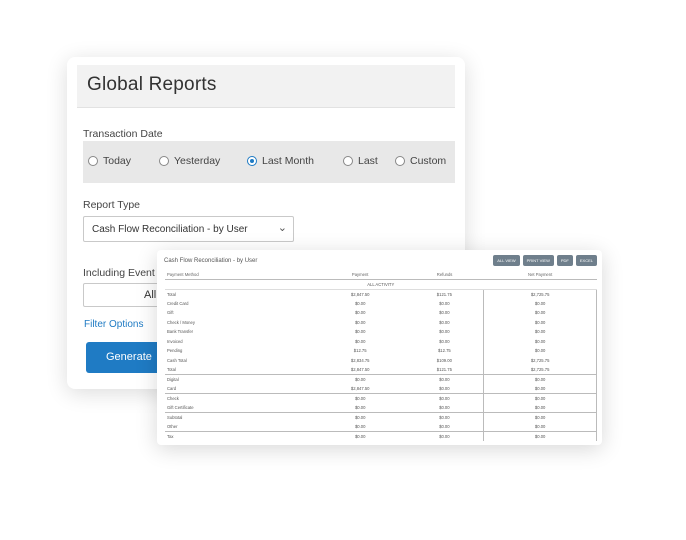  I want to click on table-row: Gift Certificate $0.00 $0.00 $0.00, so click(381, 408).